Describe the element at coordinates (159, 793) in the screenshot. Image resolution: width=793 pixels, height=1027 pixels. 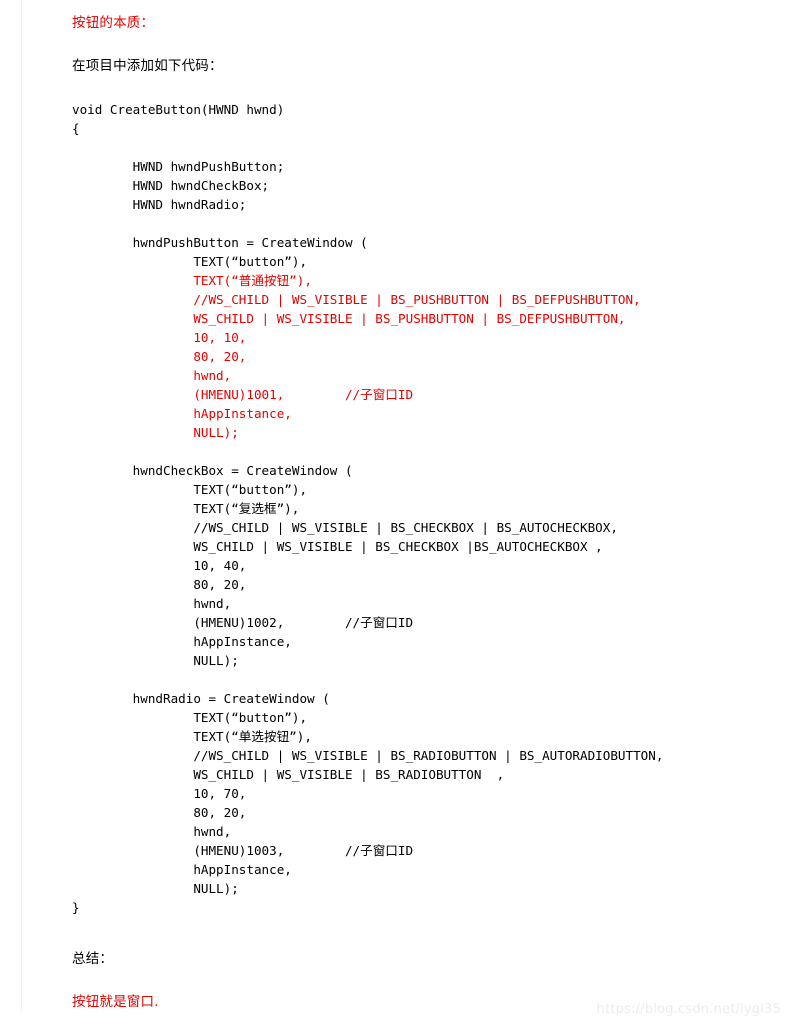
I see `code-line: 10, 70,` at that location.